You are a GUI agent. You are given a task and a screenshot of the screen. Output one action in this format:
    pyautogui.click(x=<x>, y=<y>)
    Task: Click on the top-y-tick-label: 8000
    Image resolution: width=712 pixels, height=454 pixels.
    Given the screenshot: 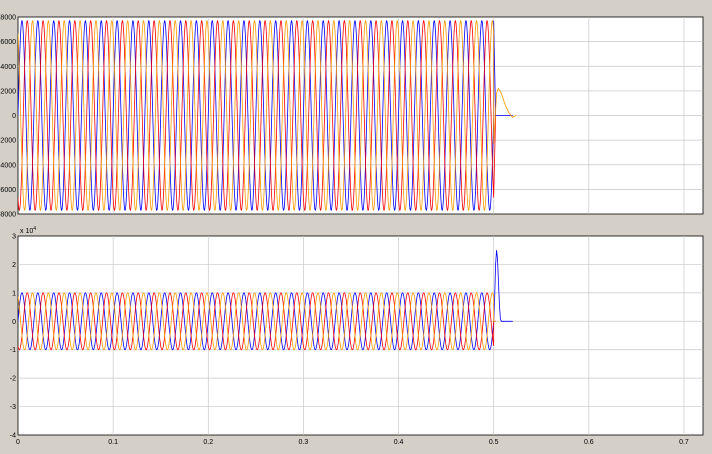 What is the action you would take?
    pyautogui.click(x=8, y=18)
    